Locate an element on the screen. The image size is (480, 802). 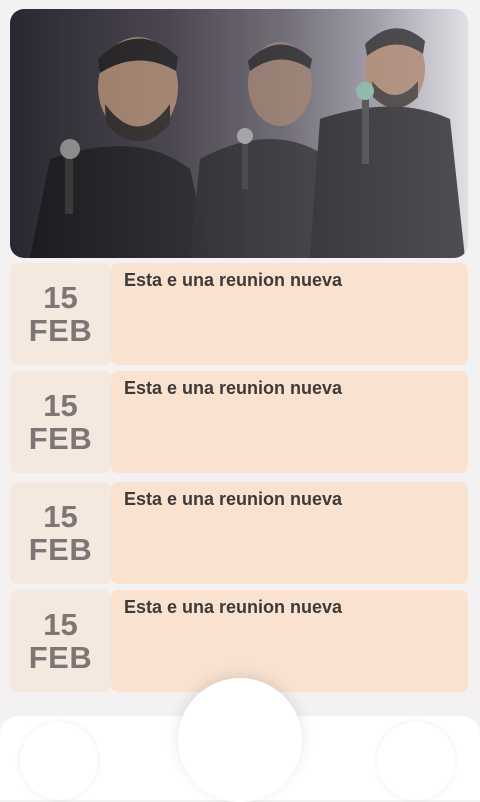
nav-center-icon is located at coordinates (240, 740).